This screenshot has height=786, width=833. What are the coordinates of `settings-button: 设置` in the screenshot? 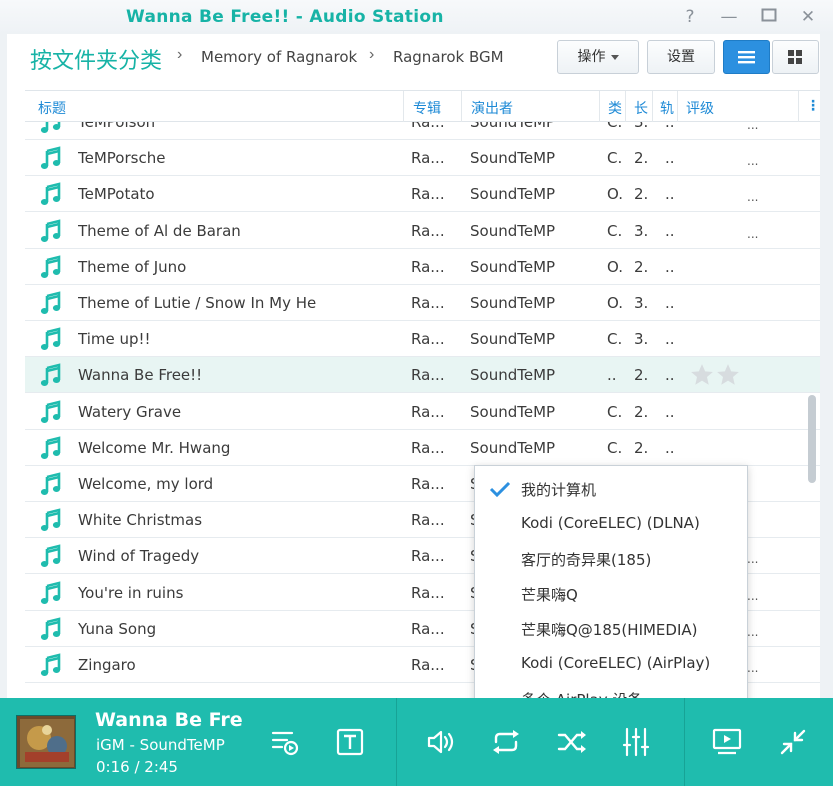 It's located at (681, 57).